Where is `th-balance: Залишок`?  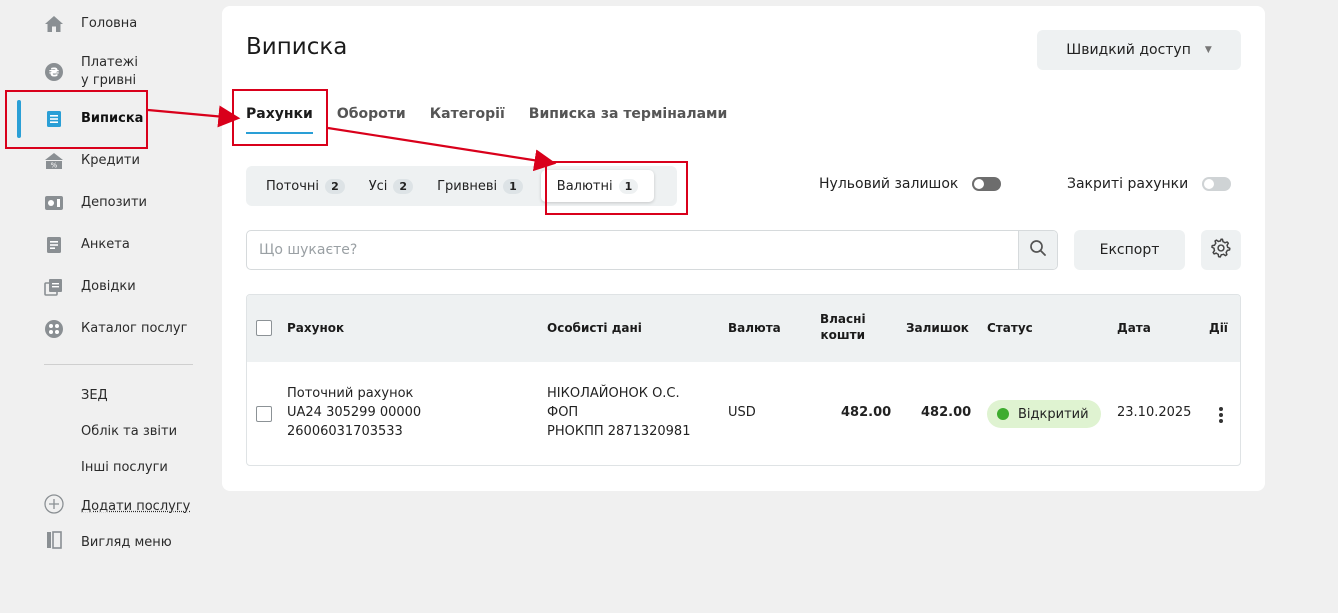 th-balance: Залишок is located at coordinates (937, 328).